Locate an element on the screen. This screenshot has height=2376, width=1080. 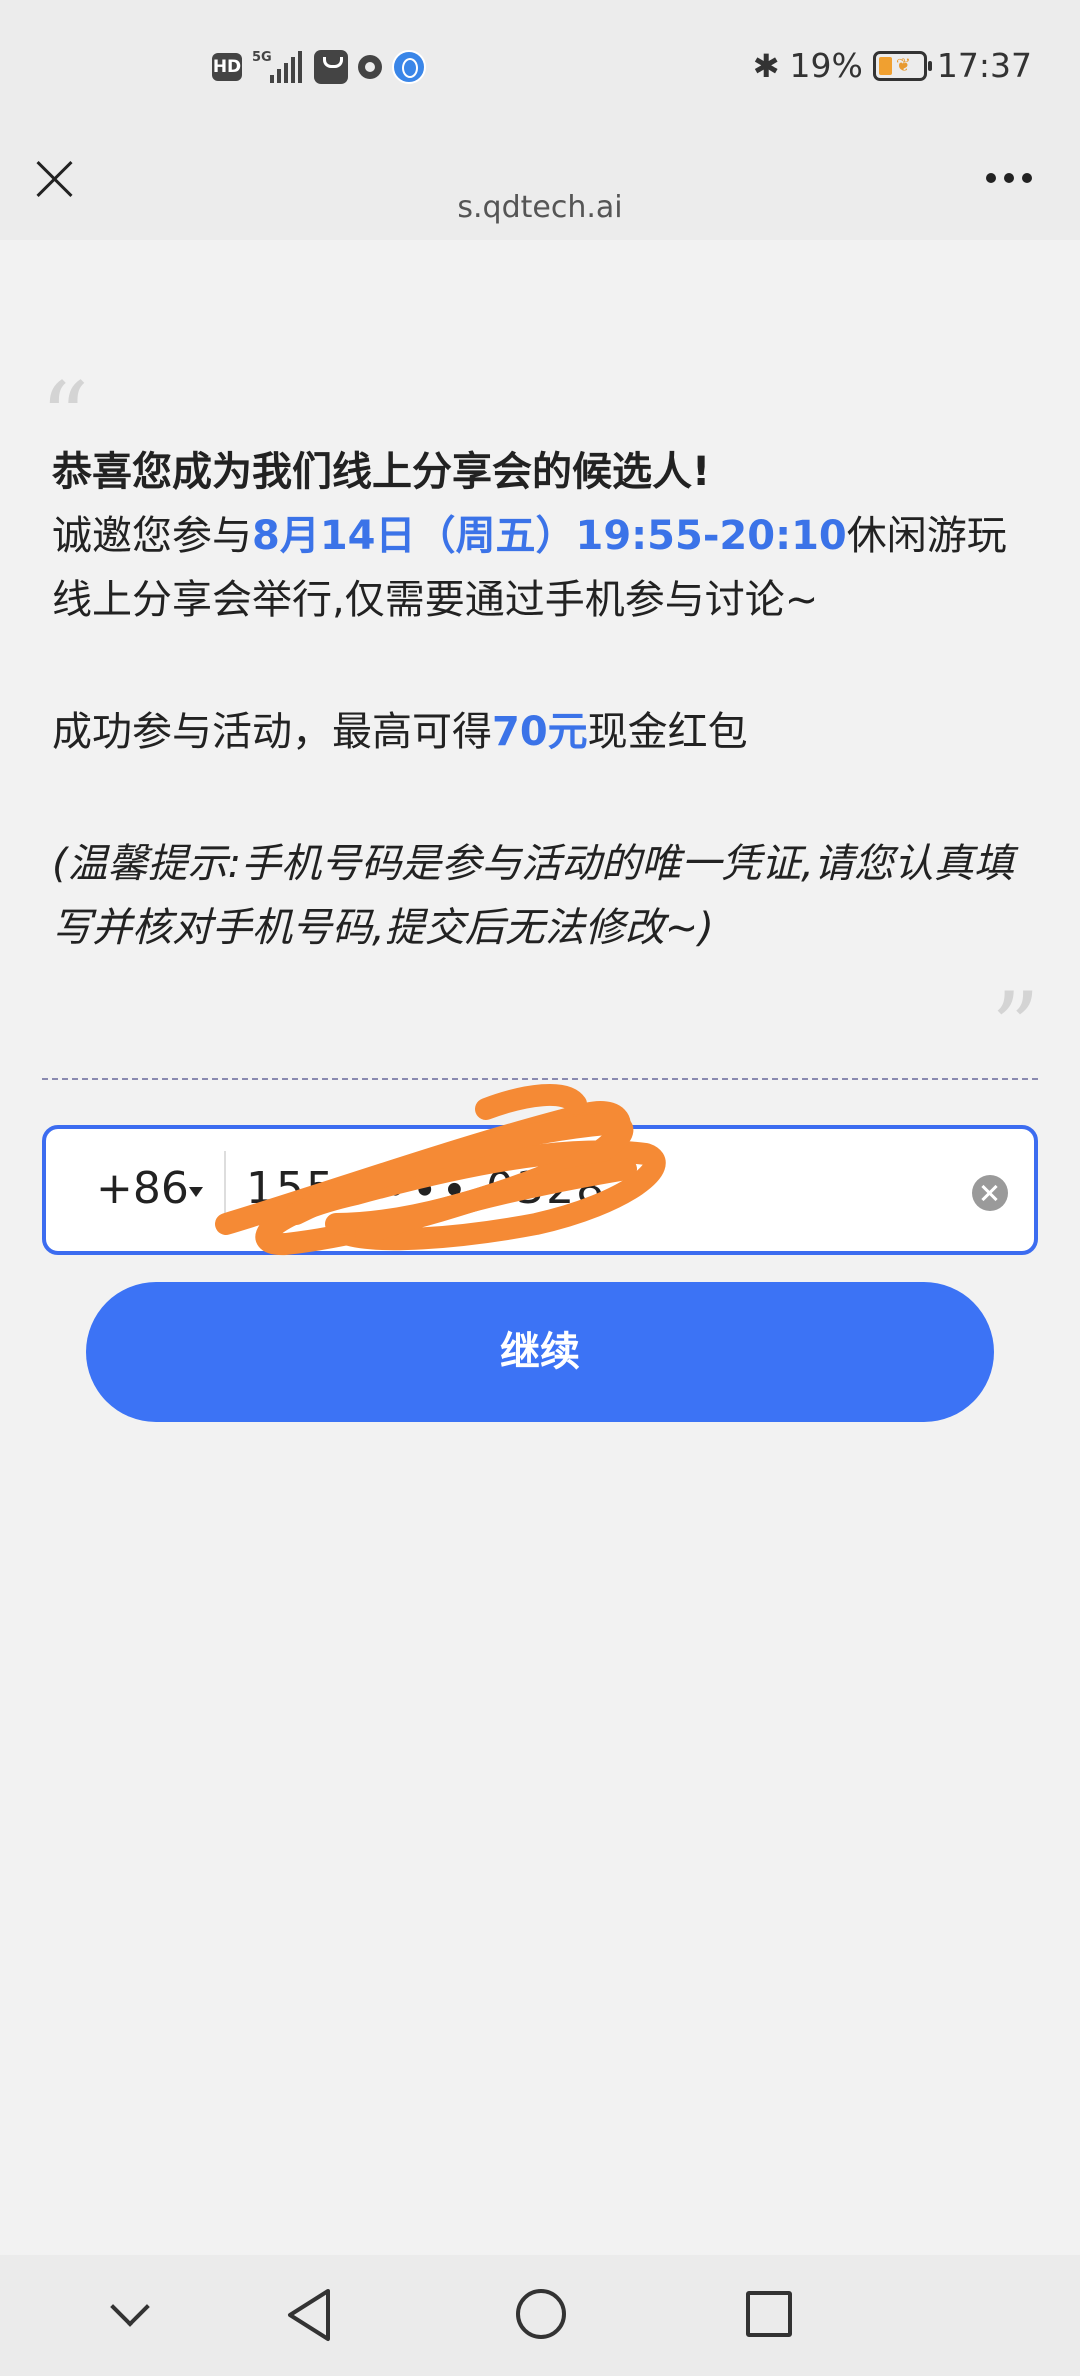
browser-navbar: s.qdtech.ai is located at coordinates (540, 187).